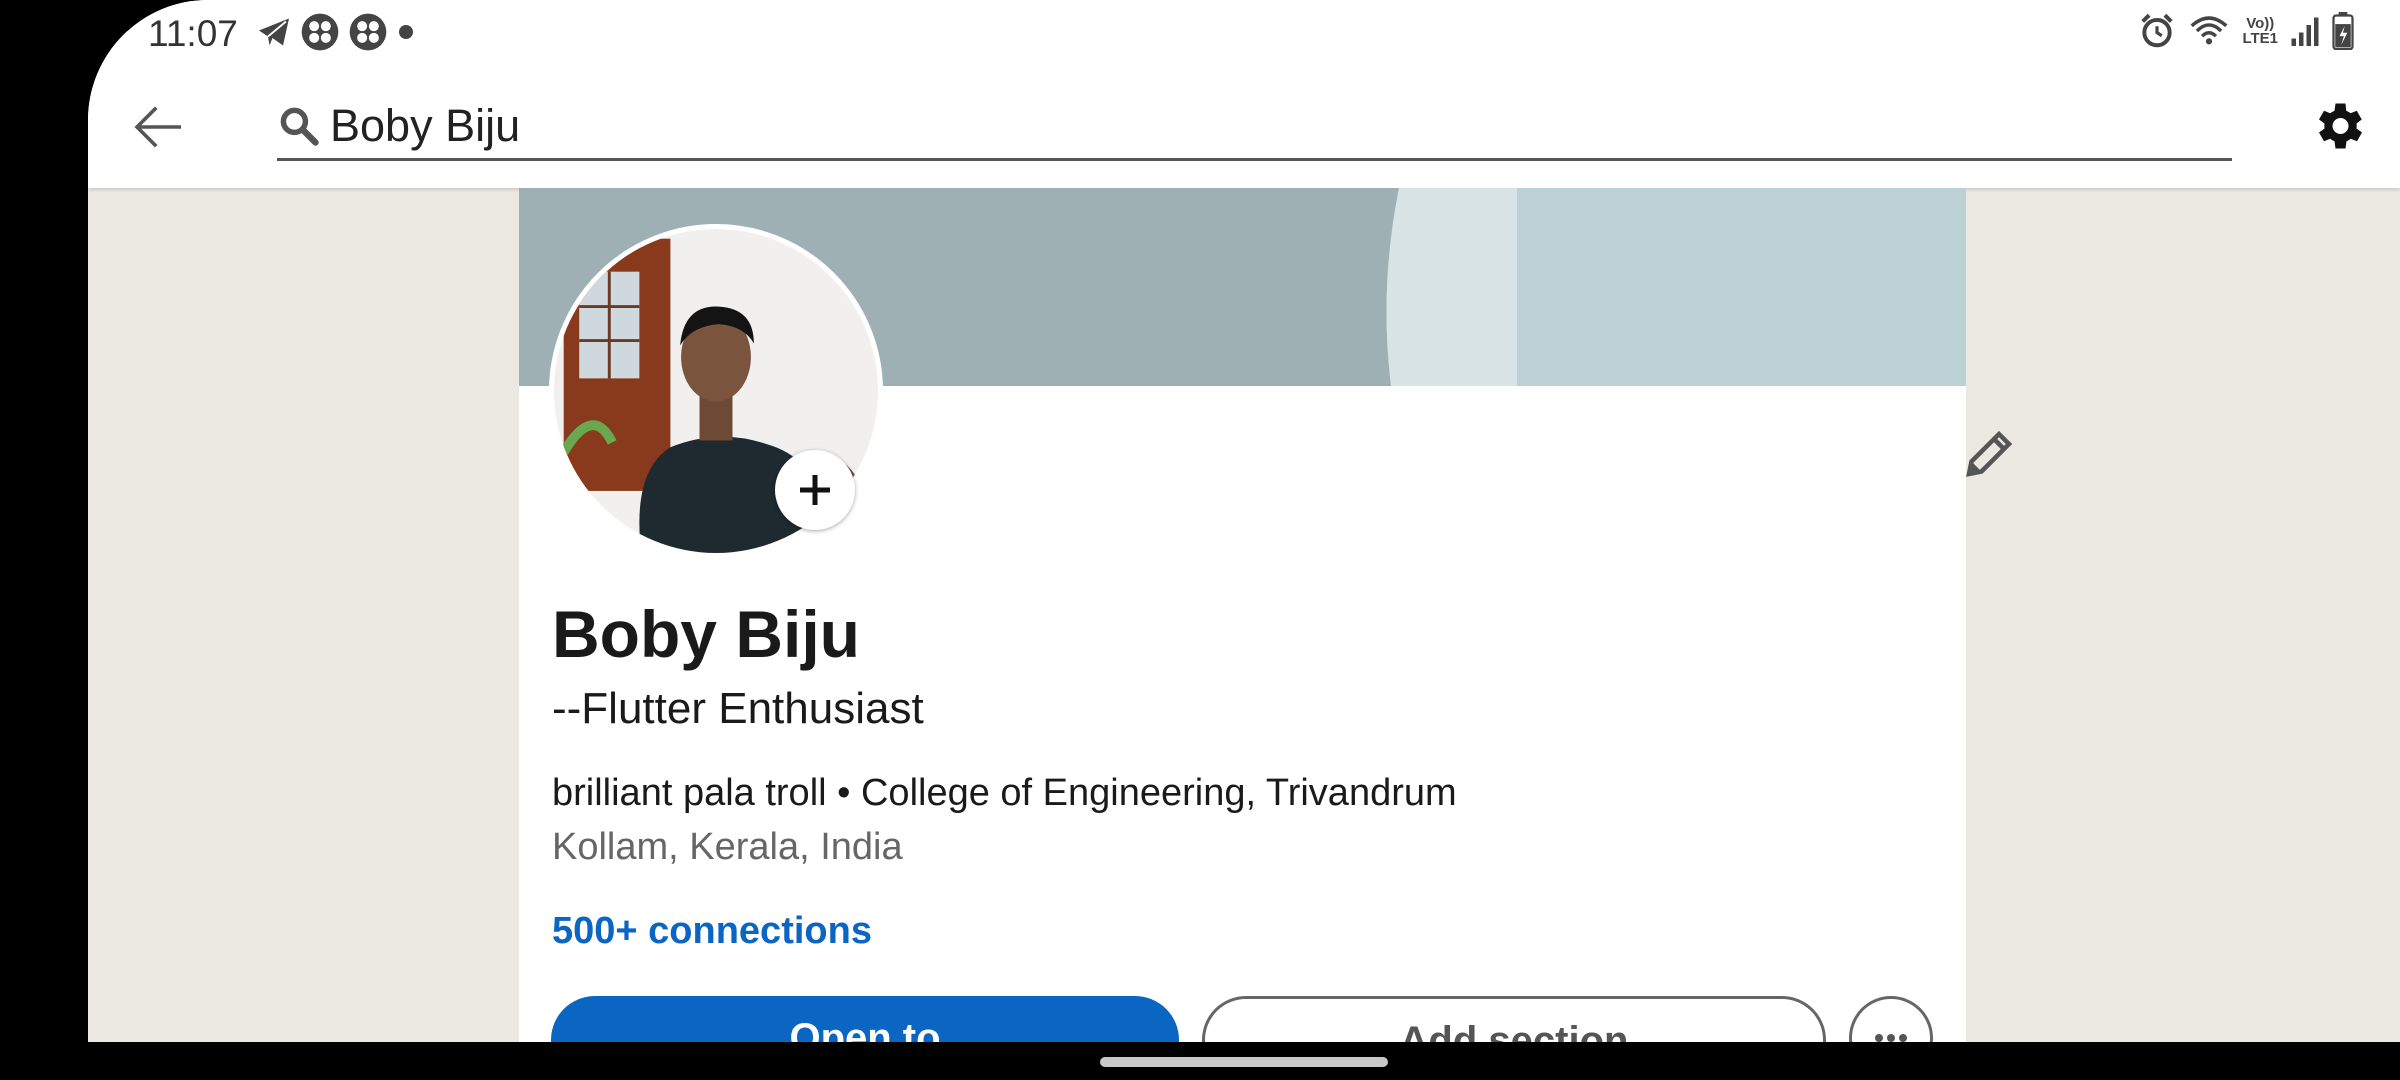  I want to click on home-indicator, so click(1244, 1062).